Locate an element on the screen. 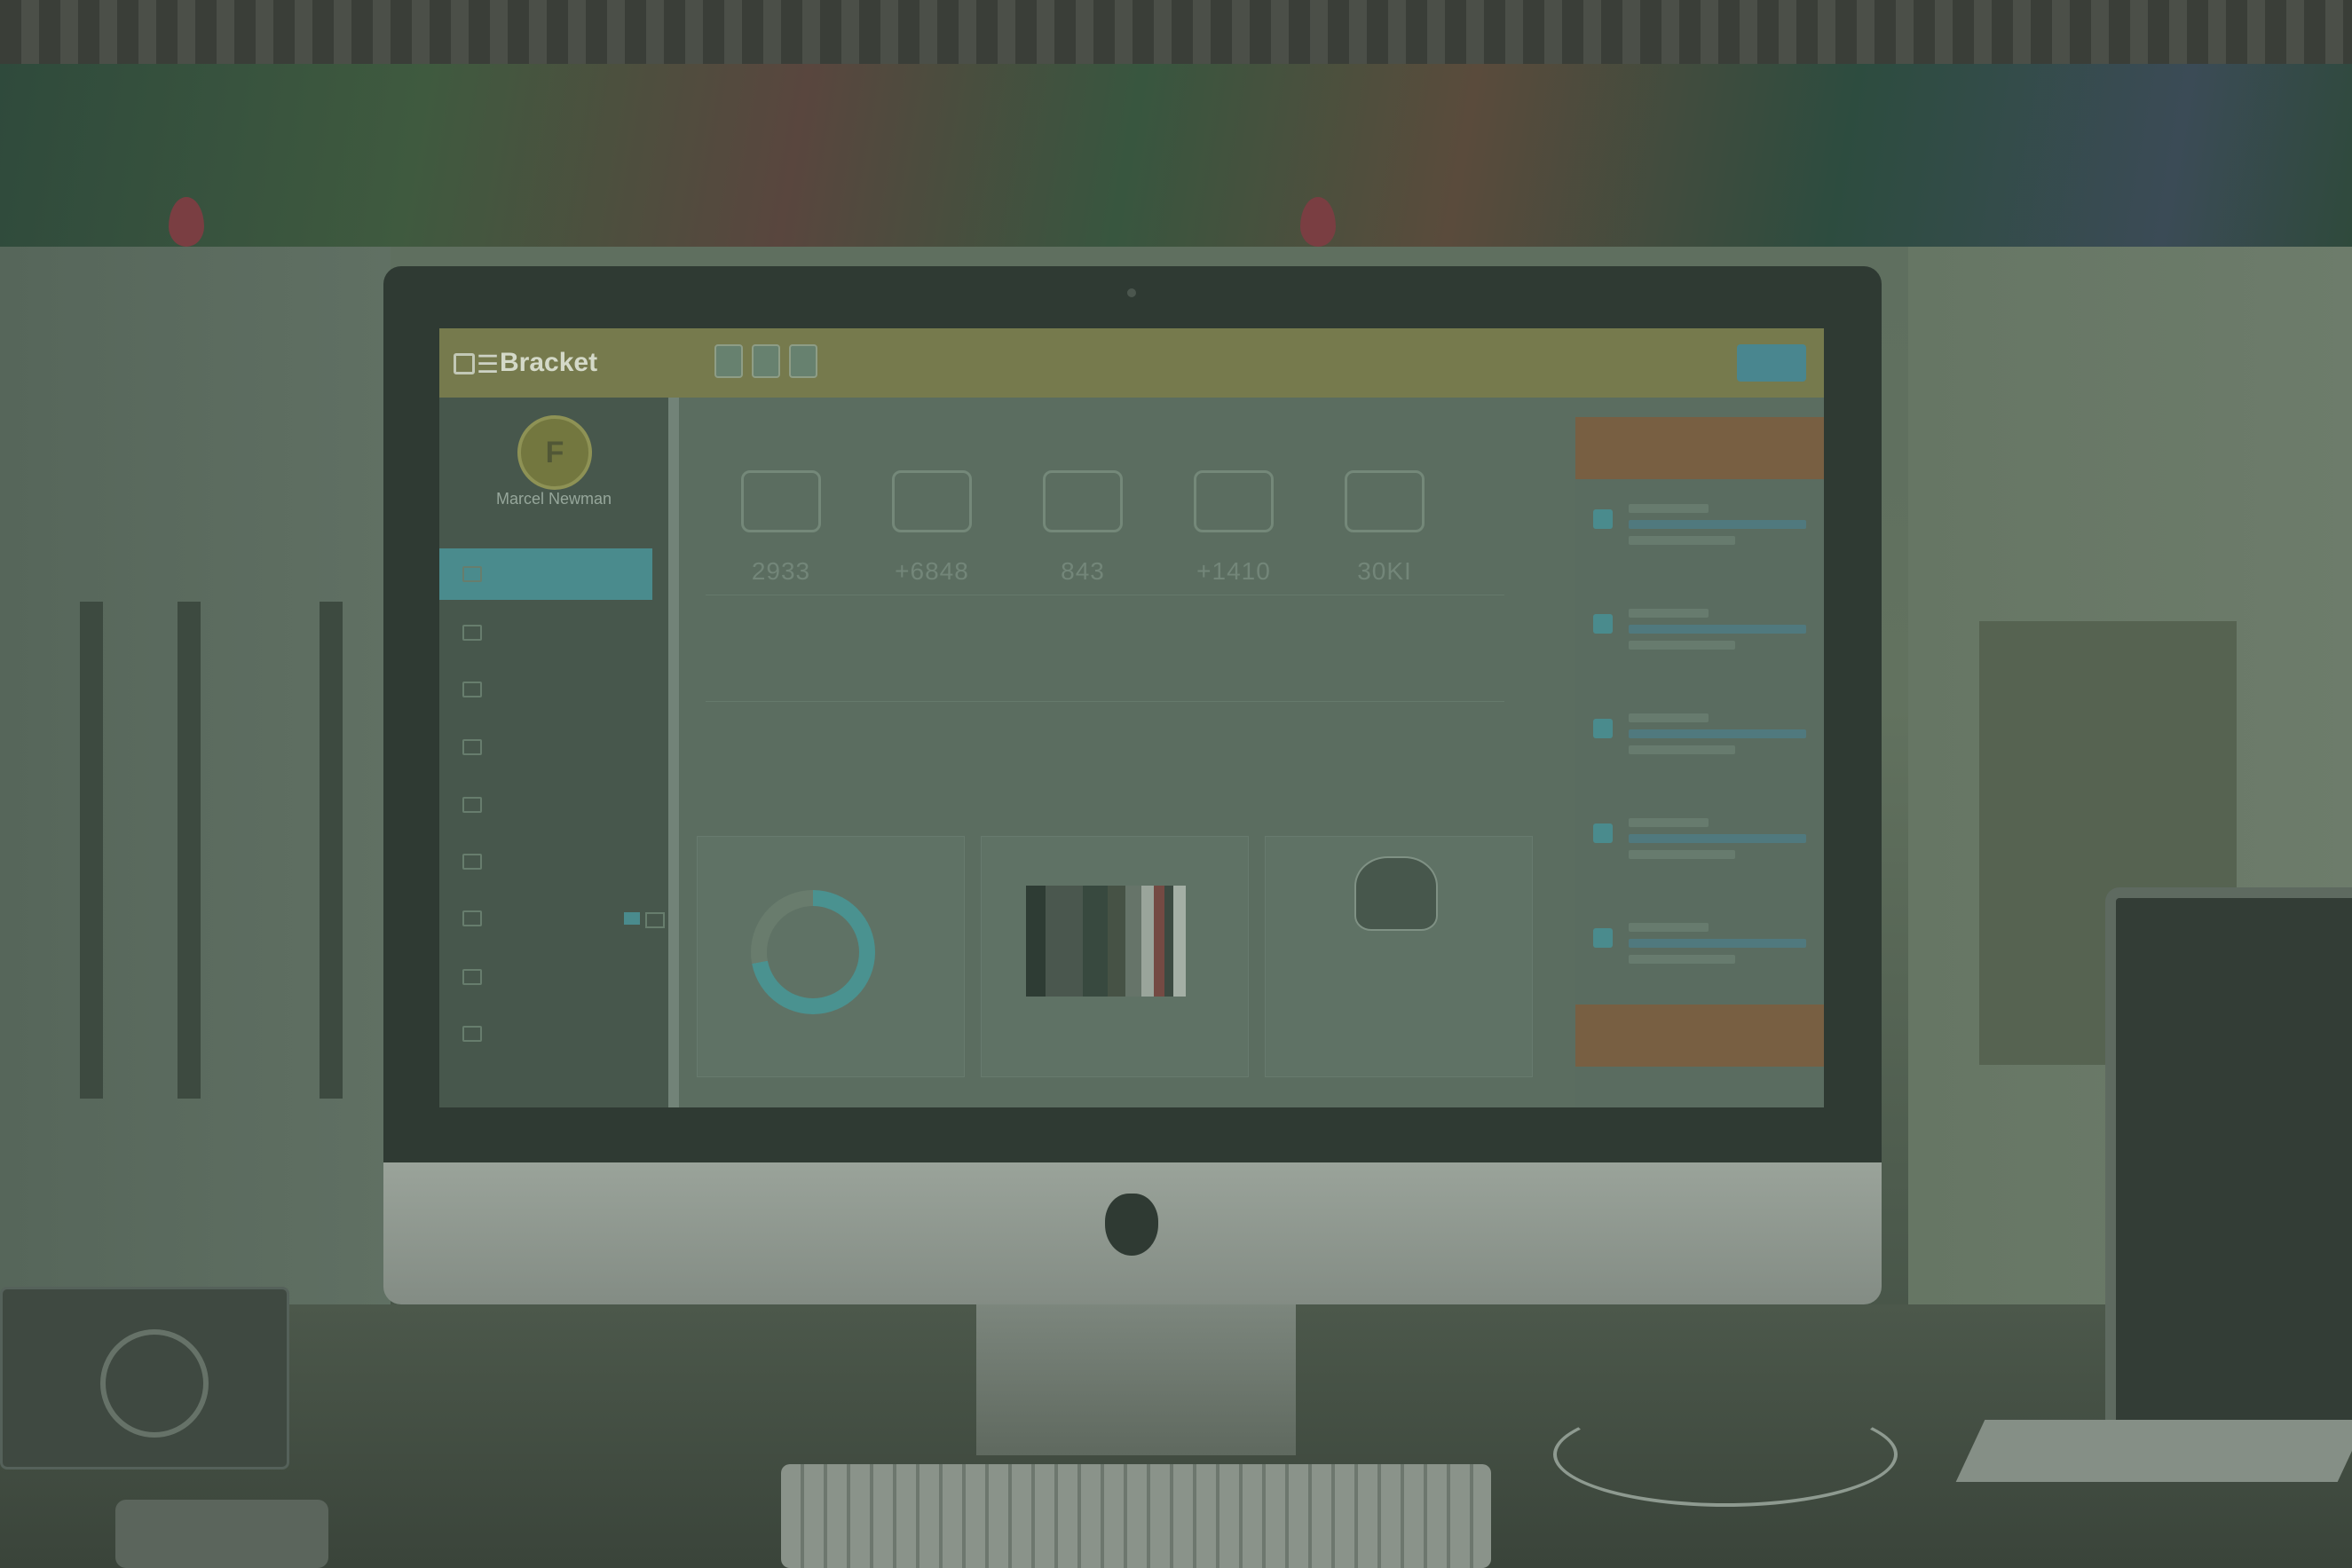  task-icon is located at coordinates (803, 361).